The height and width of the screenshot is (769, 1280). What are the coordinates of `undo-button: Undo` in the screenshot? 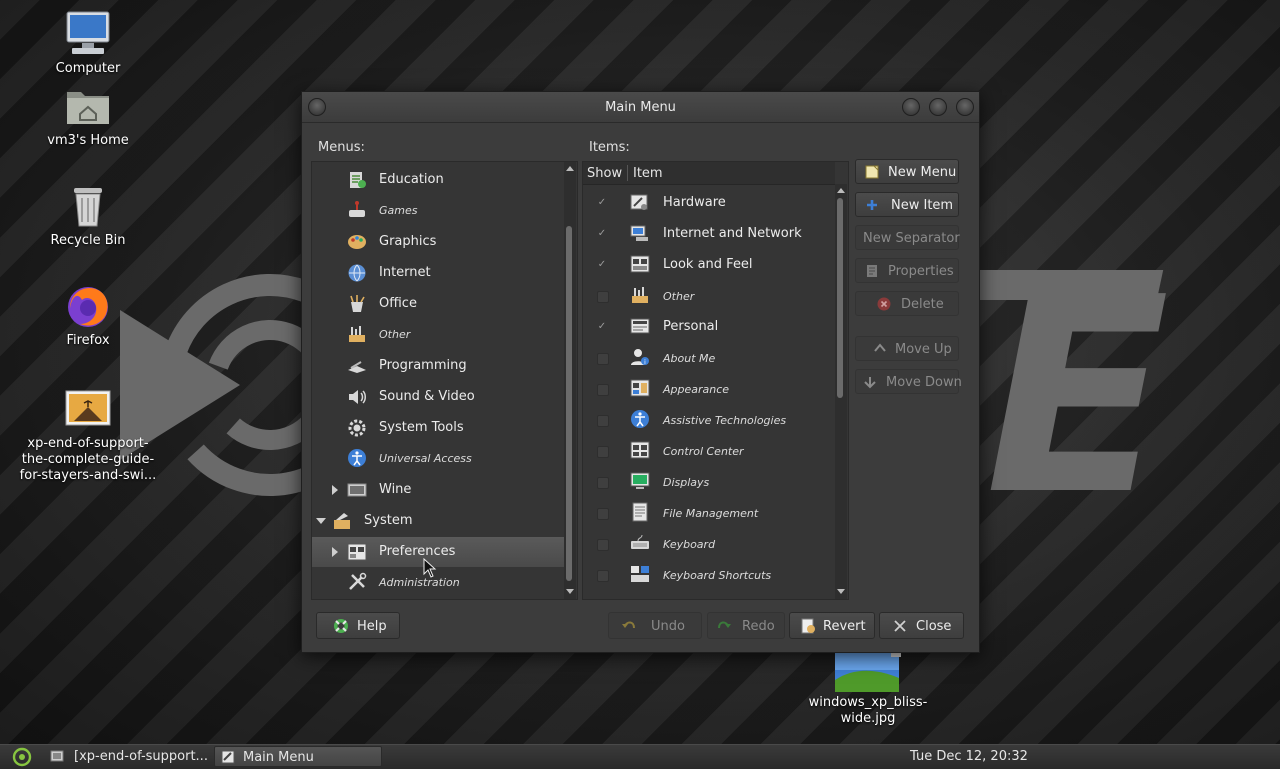 It's located at (655, 625).